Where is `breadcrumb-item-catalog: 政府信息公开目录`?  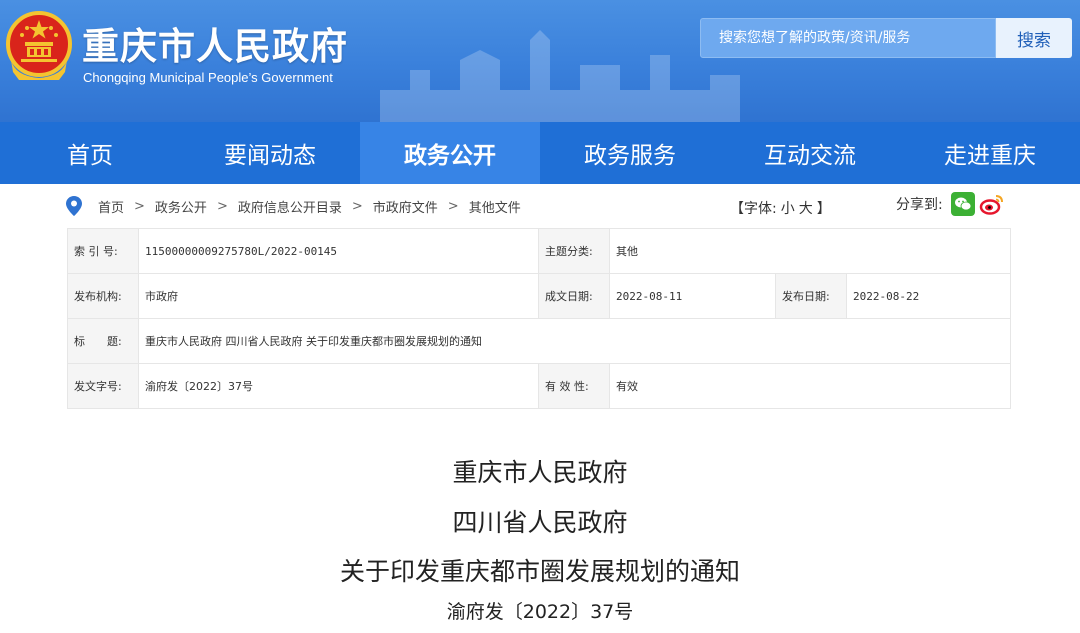 breadcrumb-item-catalog: 政府信息公开目录 is located at coordinates (290, 206).